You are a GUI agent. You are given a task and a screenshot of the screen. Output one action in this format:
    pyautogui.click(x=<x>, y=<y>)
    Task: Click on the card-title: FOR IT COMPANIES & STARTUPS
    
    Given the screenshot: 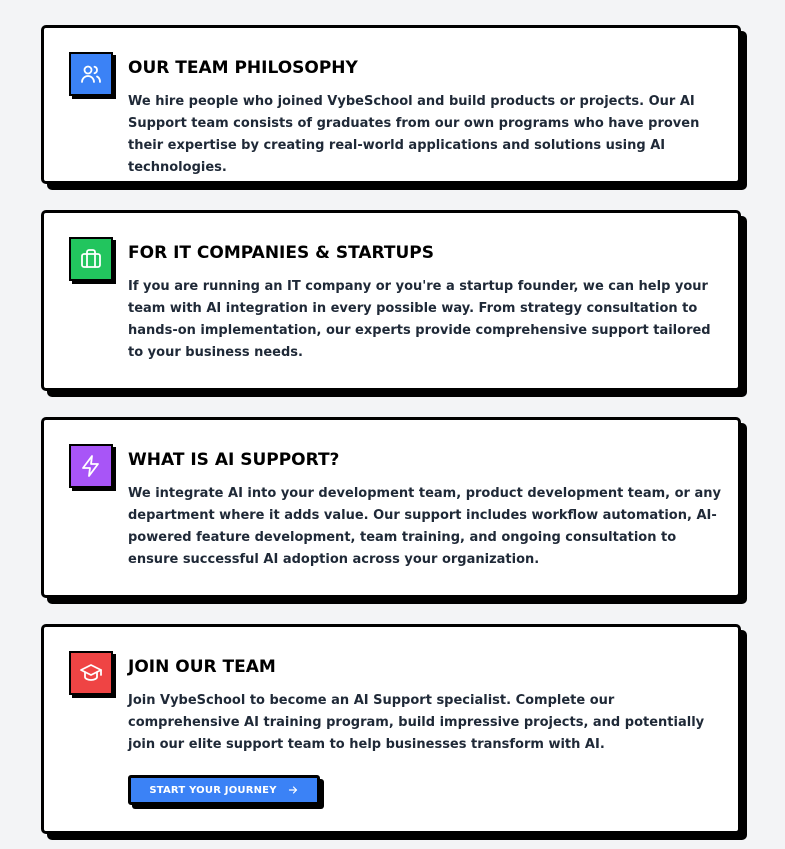 What is the action you would take?
    pyautogui.click(x=281, y=253)
    